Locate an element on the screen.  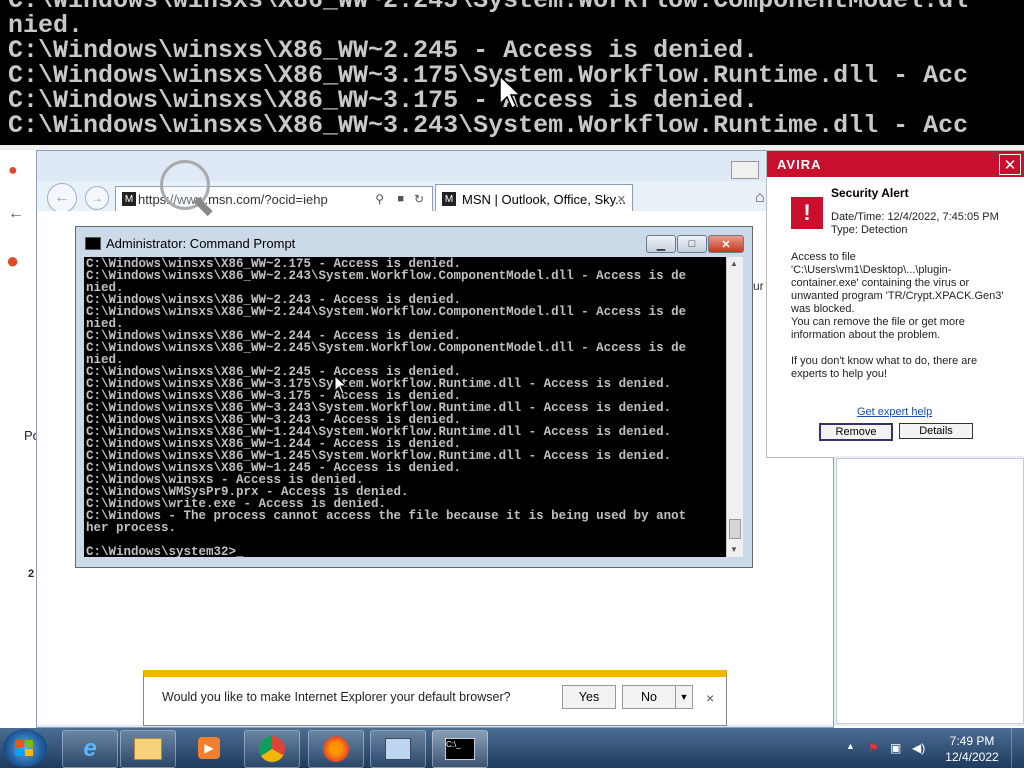
taskbar-media-player: ▶ is located at coordinates (209, 748).